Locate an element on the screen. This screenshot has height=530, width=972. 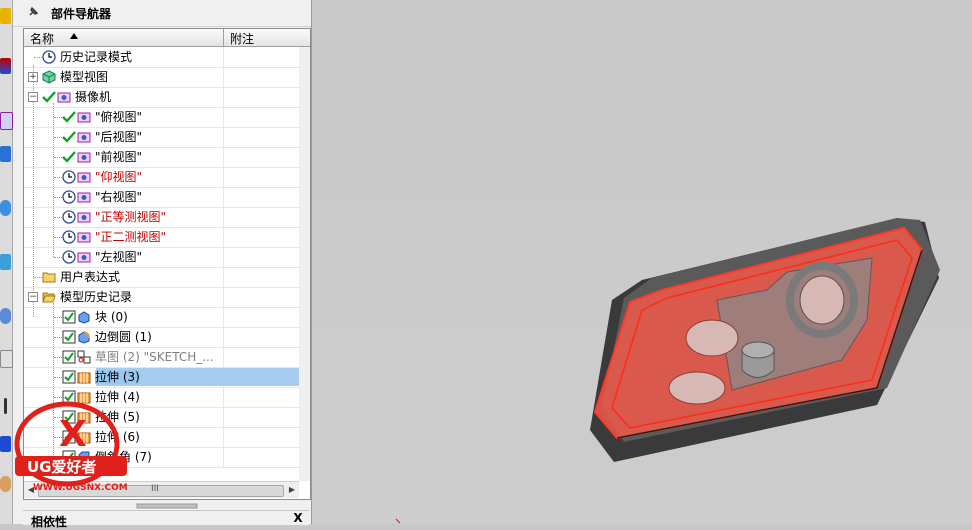
tree-row-model-views: + 模型视图 is located at coordinates (161, 77).